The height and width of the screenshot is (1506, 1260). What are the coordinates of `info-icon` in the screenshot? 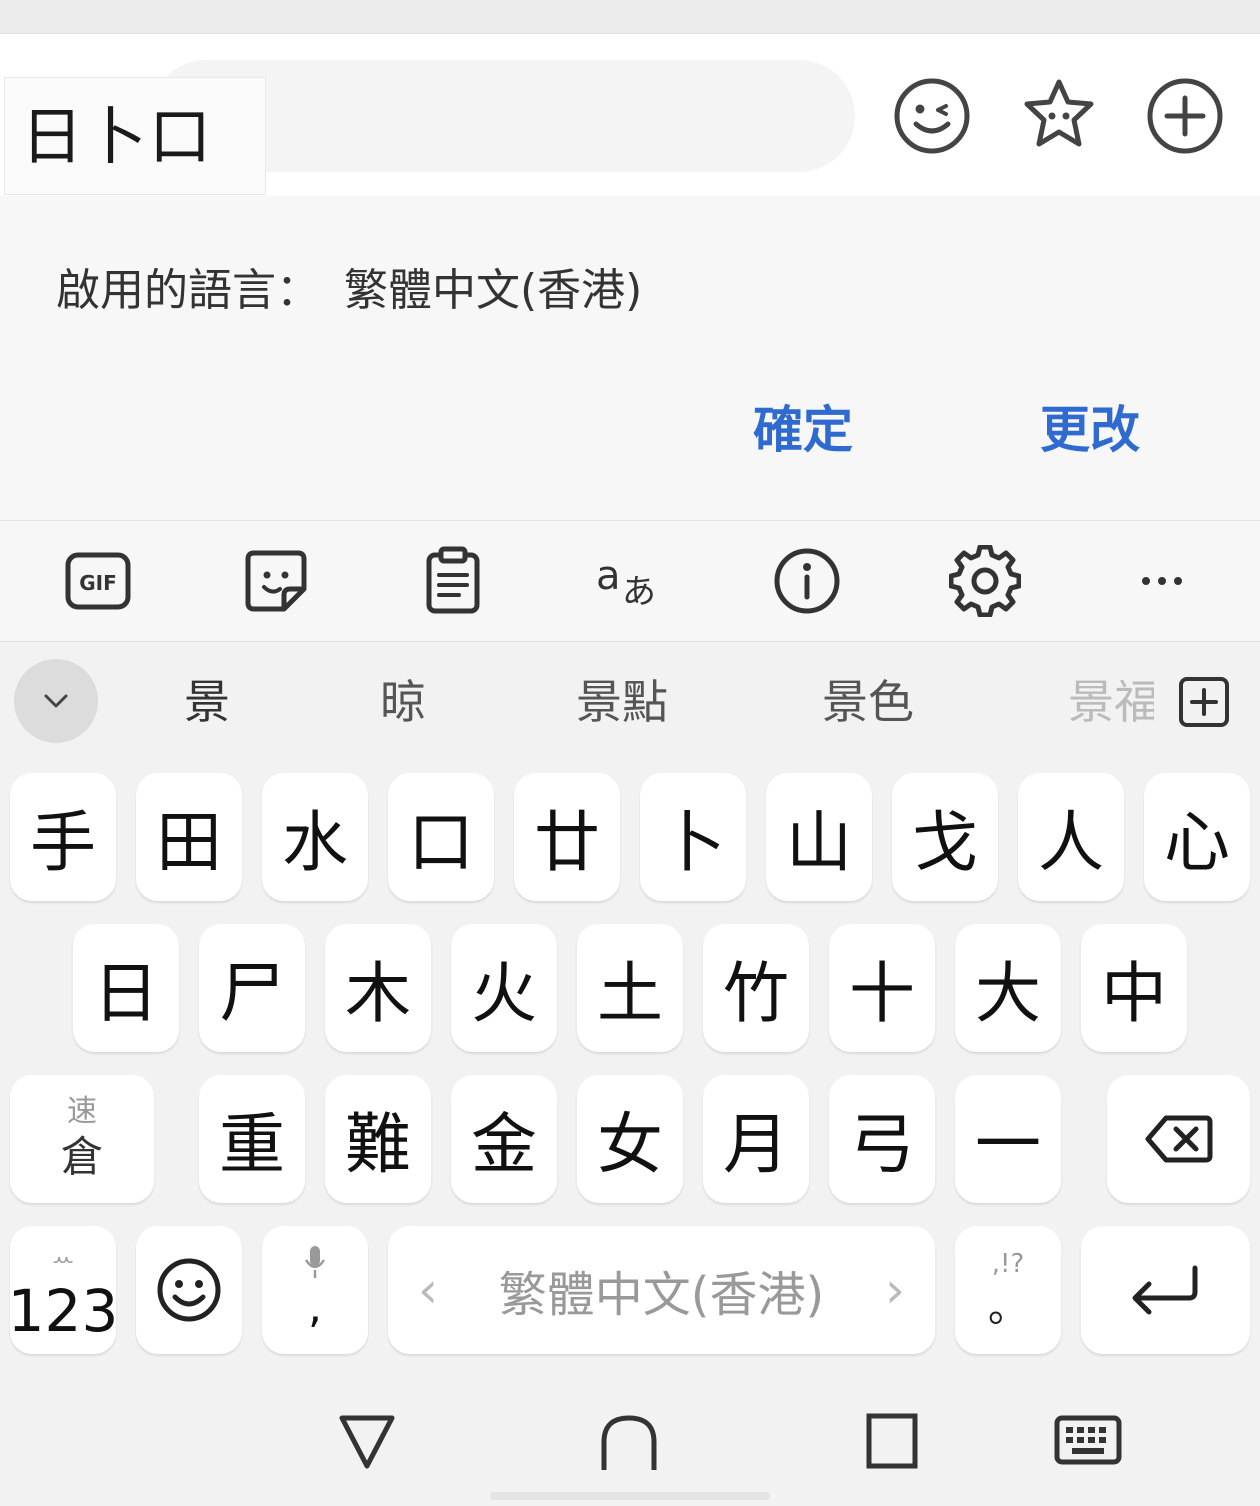 It's located at (807, 581).